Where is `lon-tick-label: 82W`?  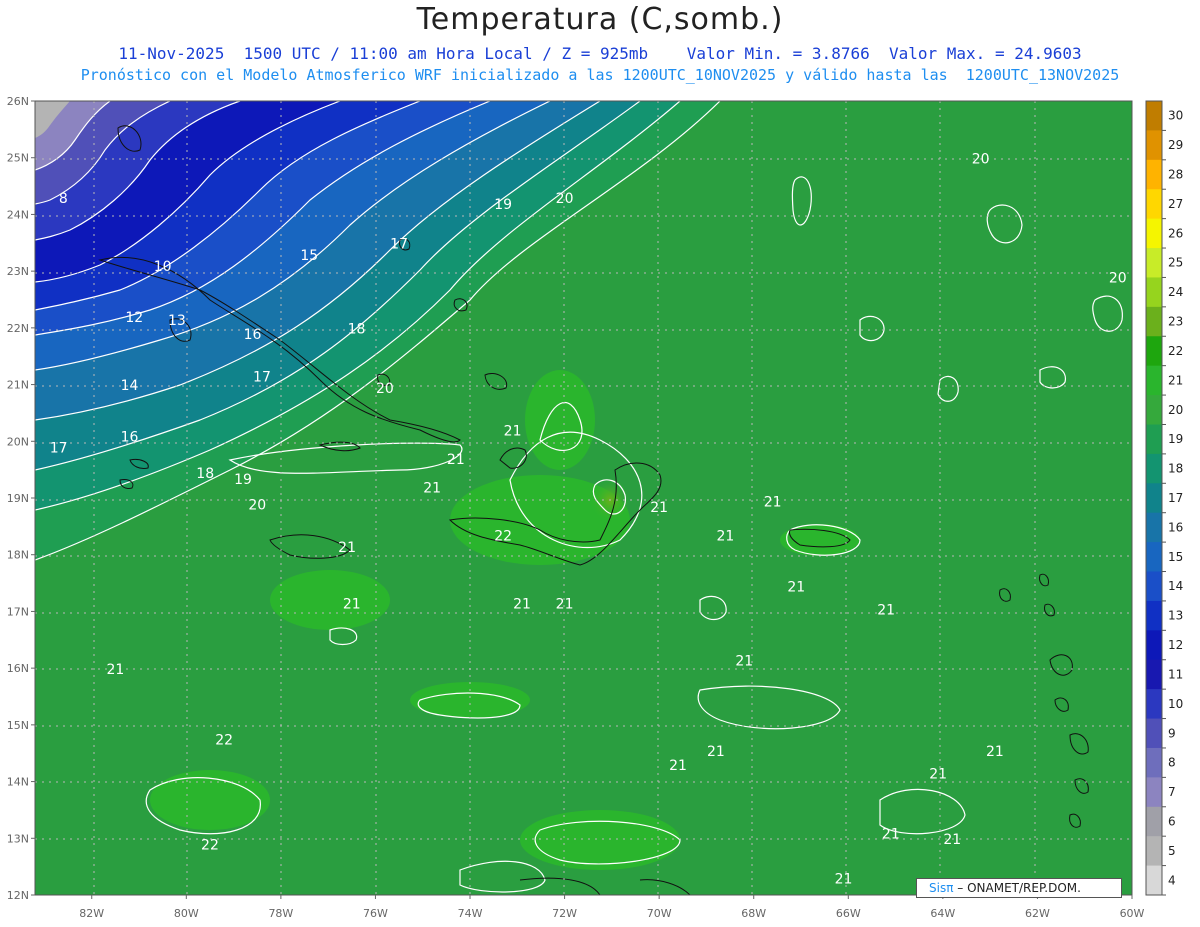 lon-tick-label: 82W is located at coordinates (91, 913).